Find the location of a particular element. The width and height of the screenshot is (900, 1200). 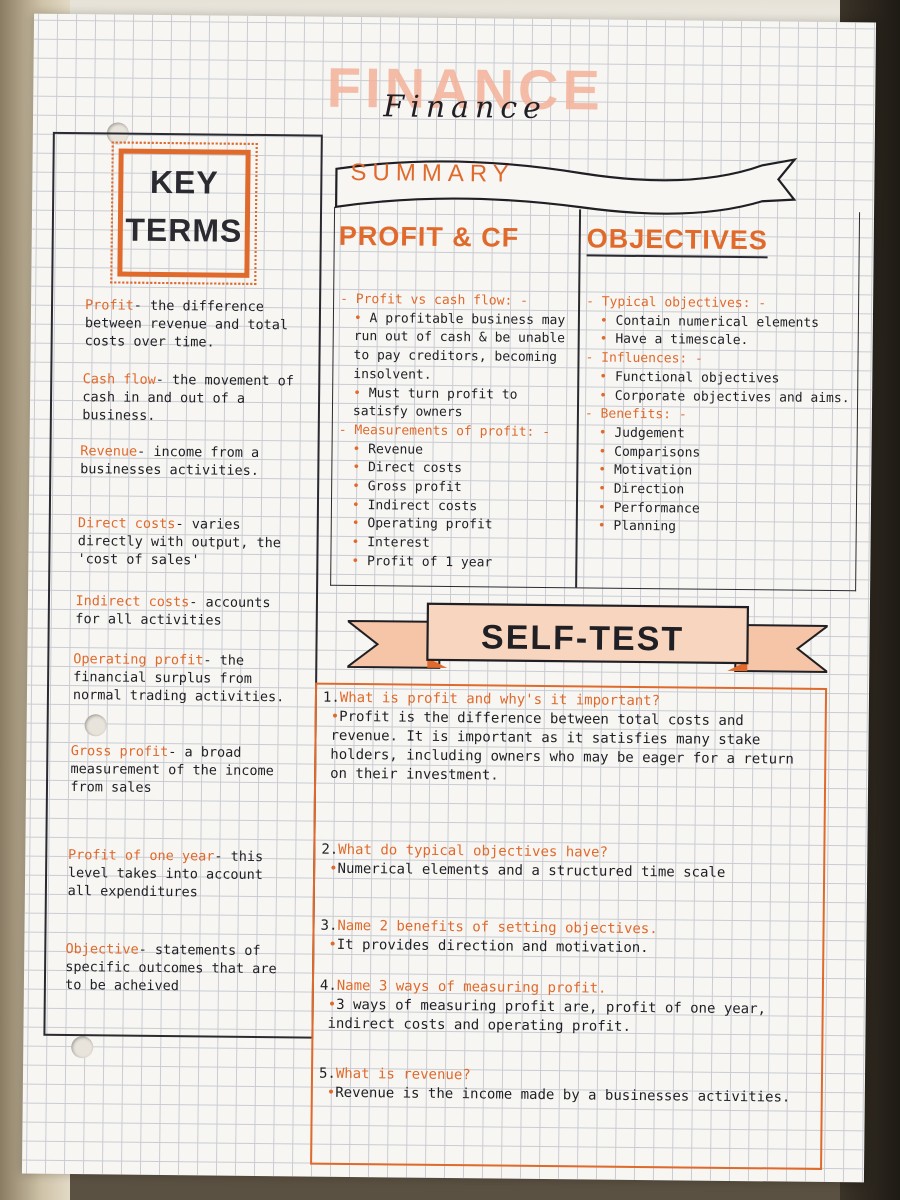

summary-banner-label: SUMMARY is located at coordinates (432, 173).